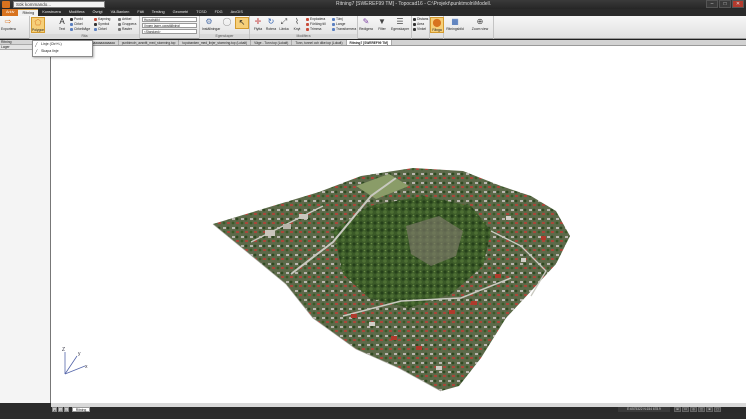  I want to click on sheet-first-button: ◂, so click(54, 409).